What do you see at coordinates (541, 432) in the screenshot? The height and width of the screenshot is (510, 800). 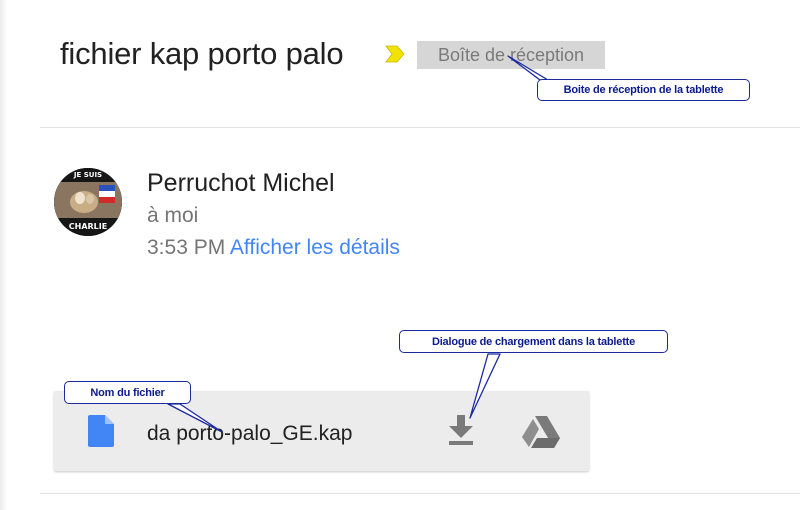 I see `google-drive-icon` at bounding box center [541, 432].